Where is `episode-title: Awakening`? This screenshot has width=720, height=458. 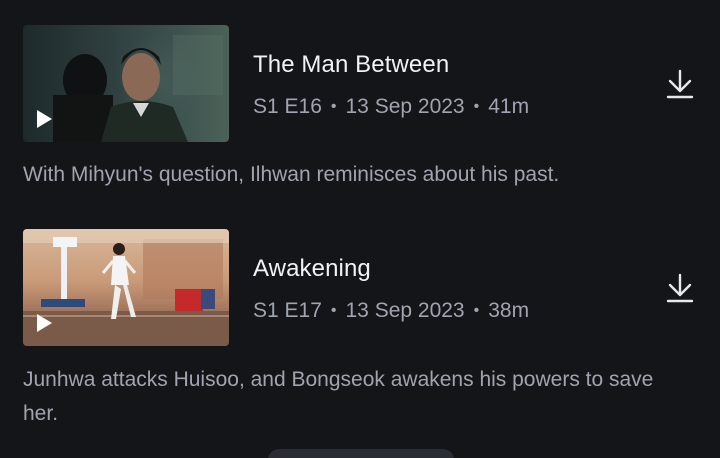
episode-title: Awakening is located at coordinates (312, 269).